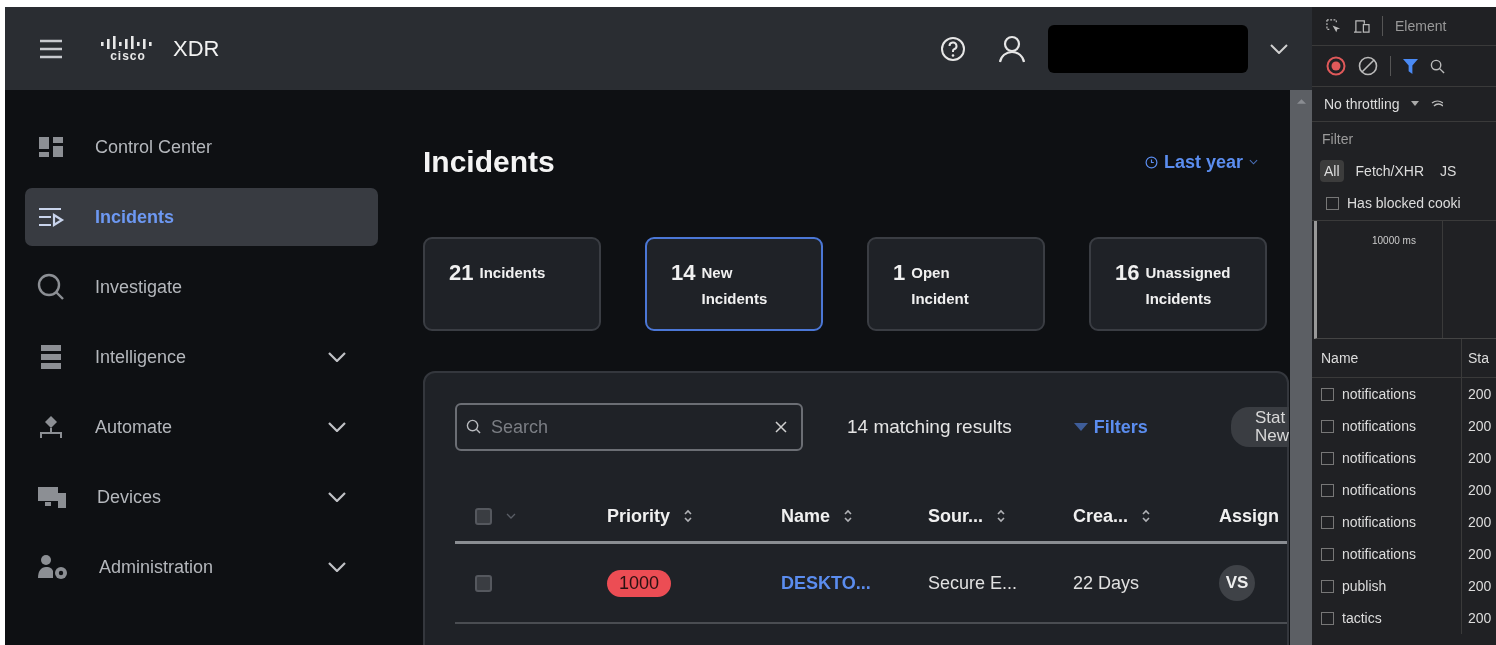 The width and height of the screenshot is (1496, 645). Describe the element at coordinates (1080, 427) in the screenshot. I see `funnel-icon` at that location.